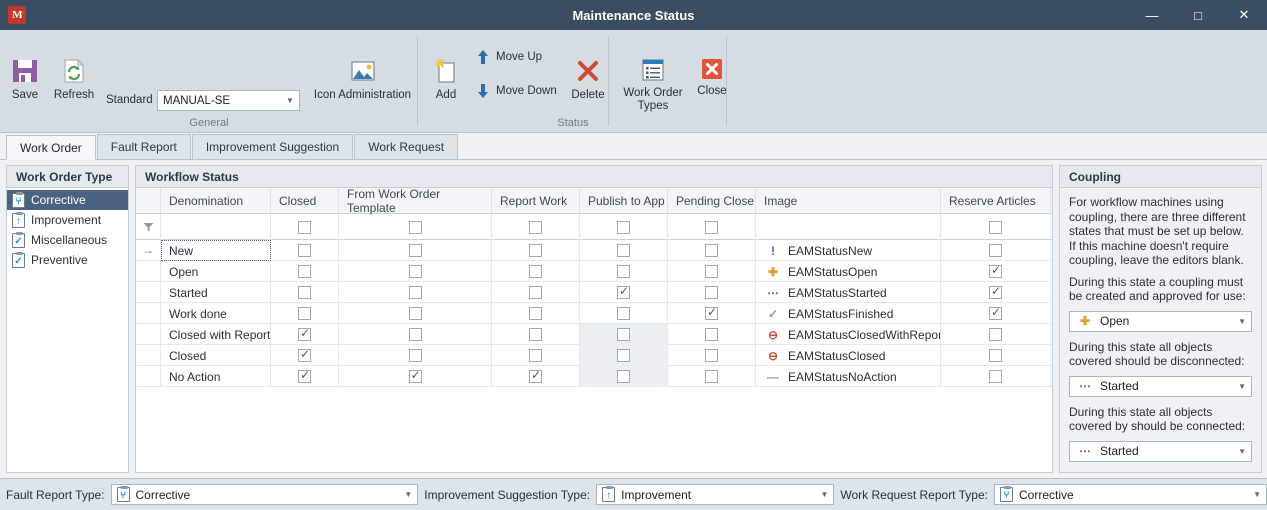 This screenshot has height=510, width=1267. What do you see at coordinates (67, 200) in the screenshot?
I see `work-order-type-item-corrective: ⑂ Corrective` at bounding box center [67, 200].